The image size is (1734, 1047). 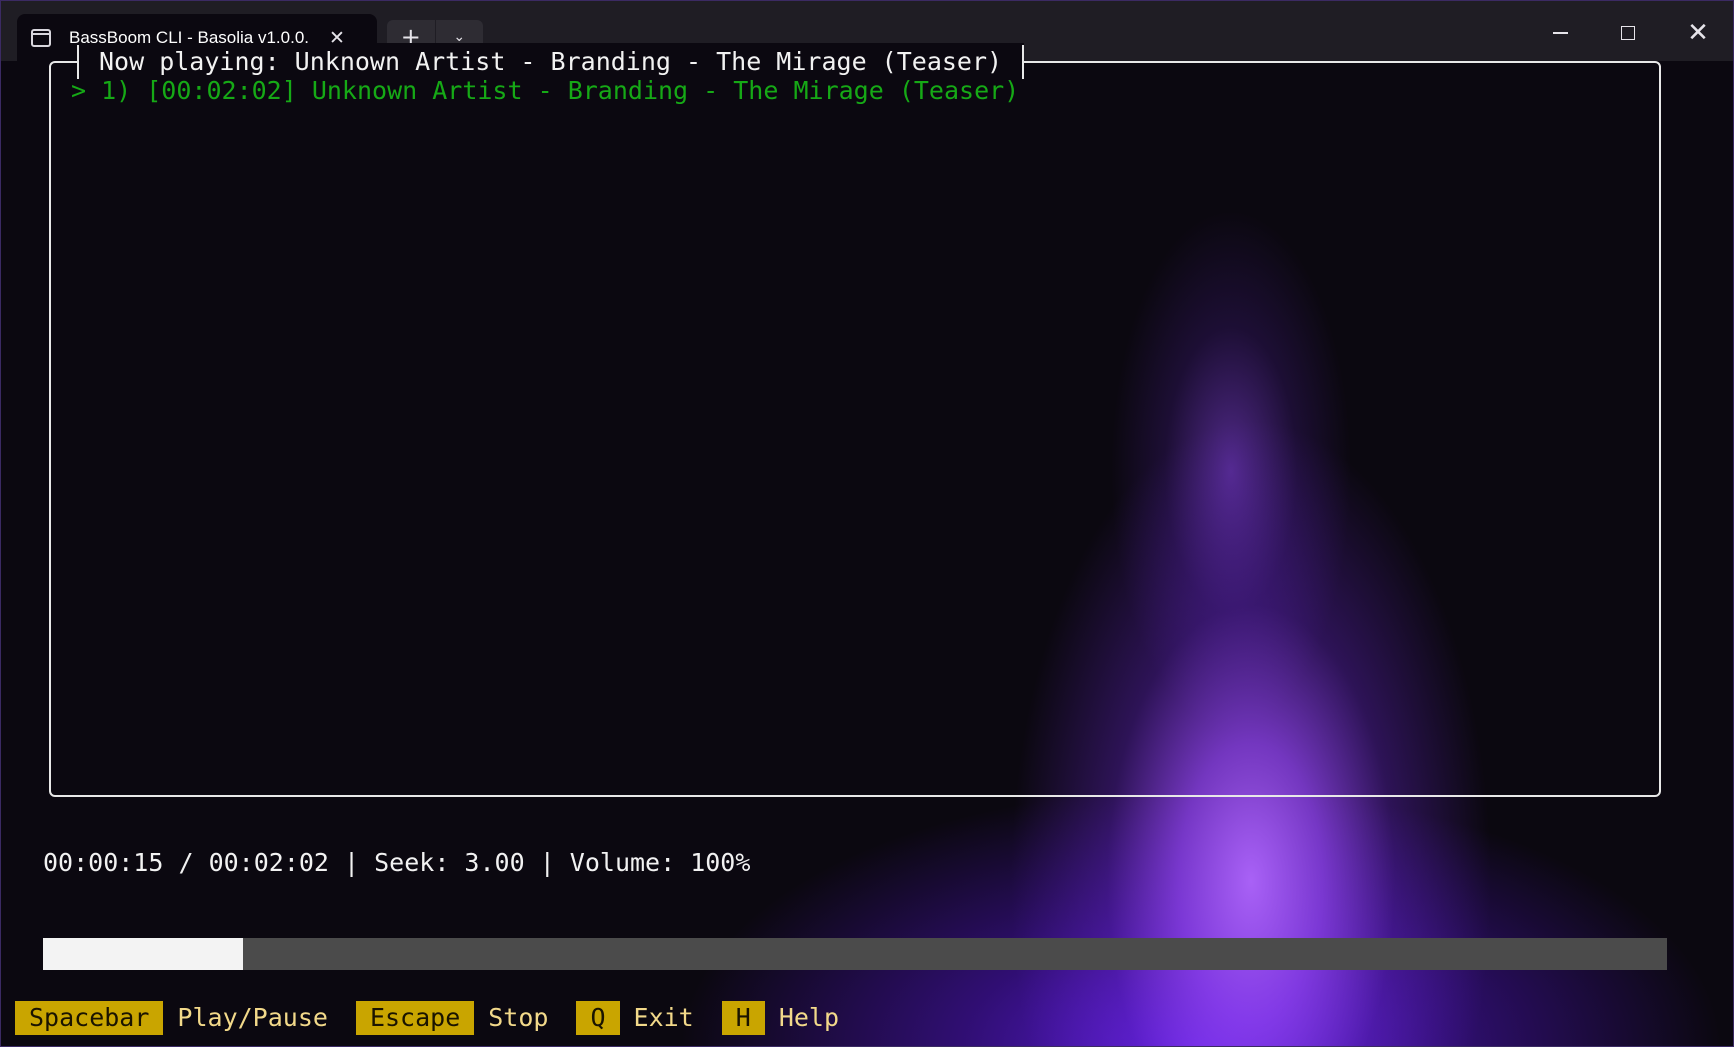 I want to click on key-h-action: Help, so click(x=809, y=1017).